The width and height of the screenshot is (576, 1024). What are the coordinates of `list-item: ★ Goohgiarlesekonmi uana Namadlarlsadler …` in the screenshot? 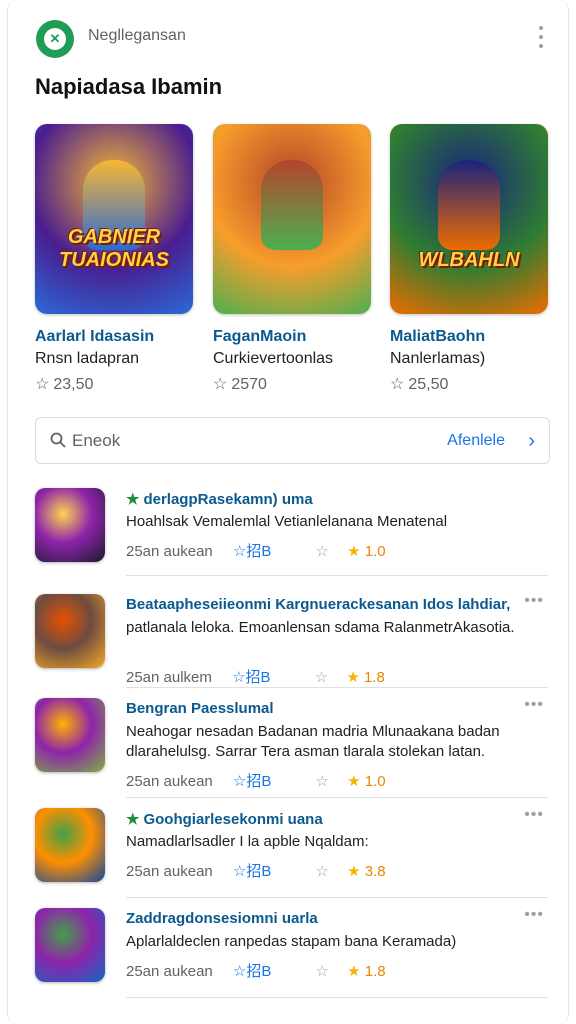 It's located at (288, 848).